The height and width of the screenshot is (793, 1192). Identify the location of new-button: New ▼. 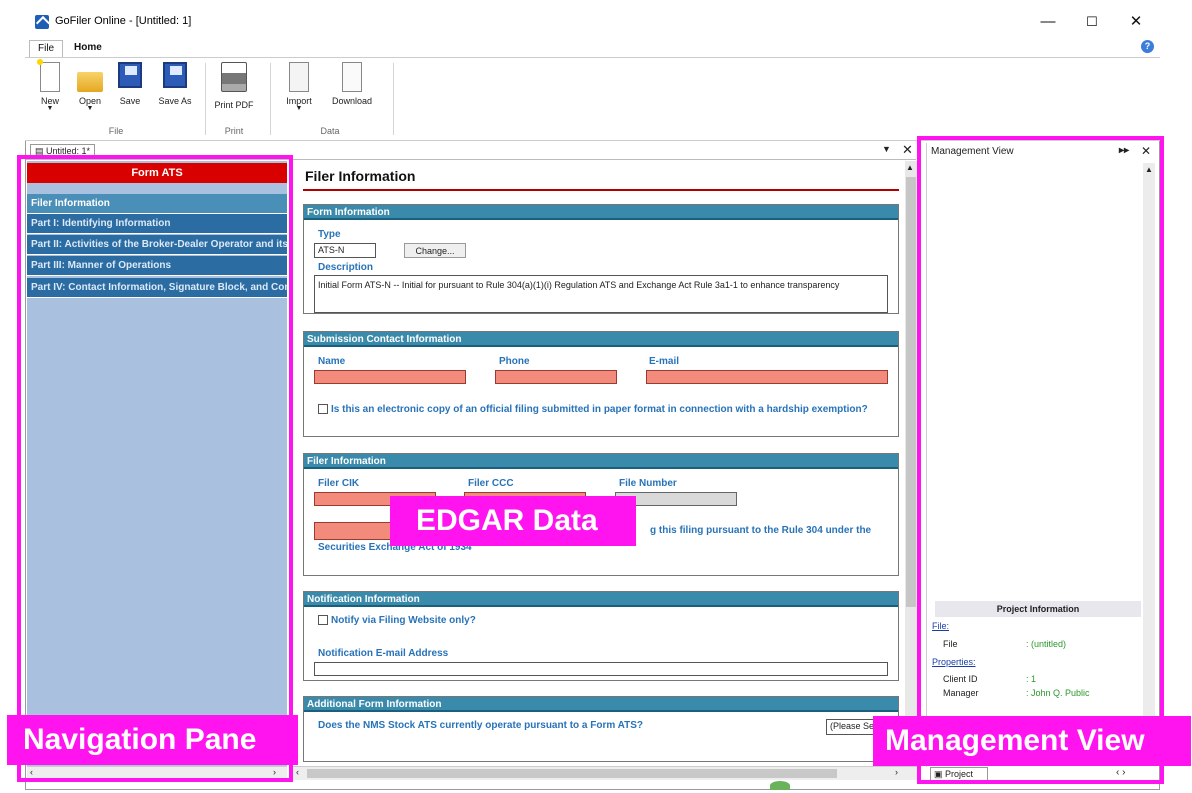
(50, 84).